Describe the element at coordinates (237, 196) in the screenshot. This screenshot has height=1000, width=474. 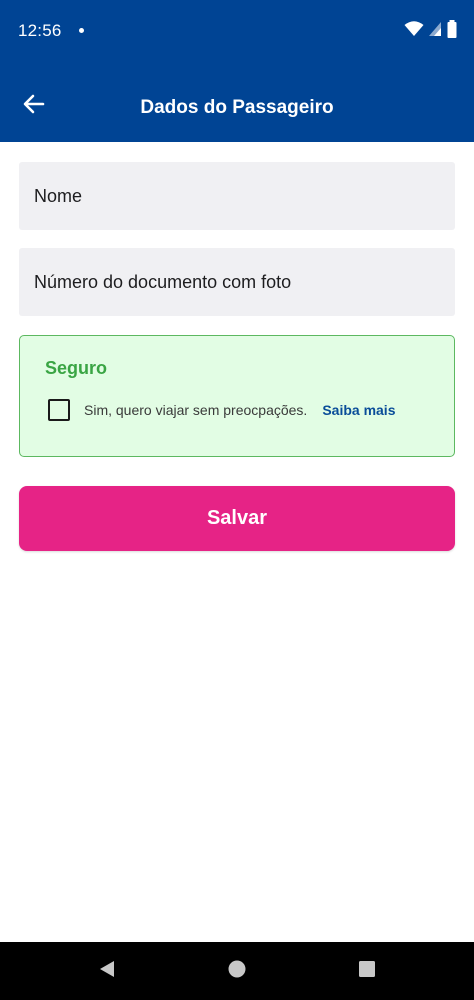
I see `name-field: Nome` at that location.